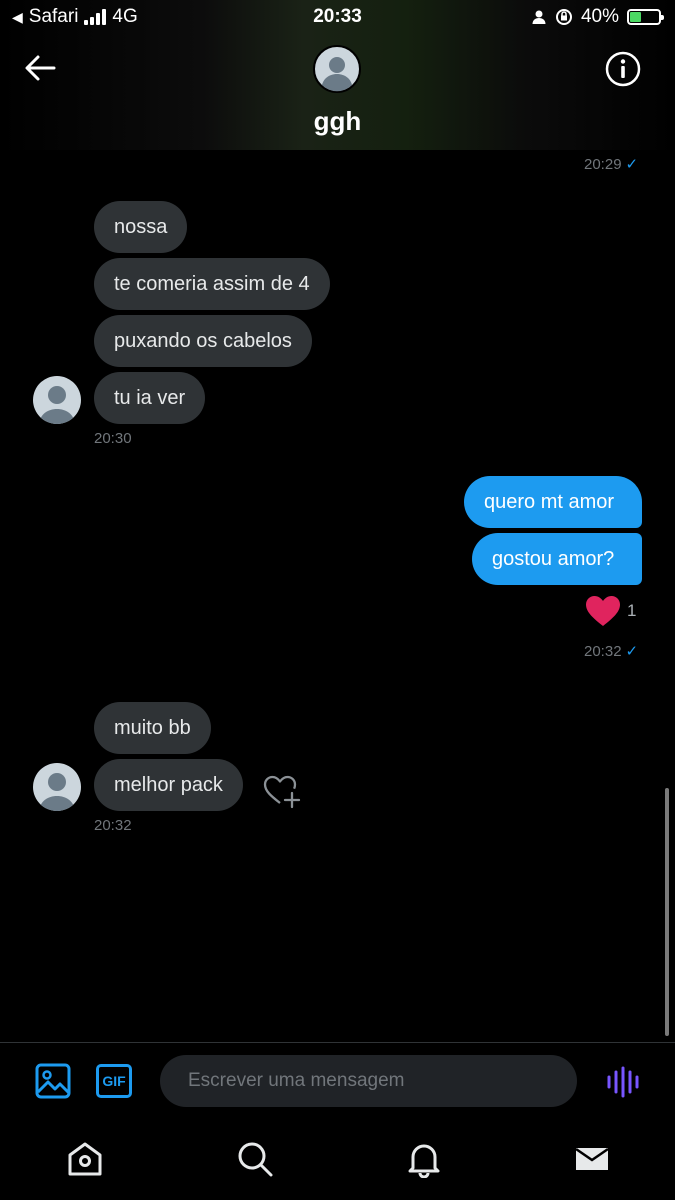 The image size is (675, 1200). Describe the element at coordinates (141, 227) in the screenshot. I see `message-bubble-incoming: nossa` at that location.